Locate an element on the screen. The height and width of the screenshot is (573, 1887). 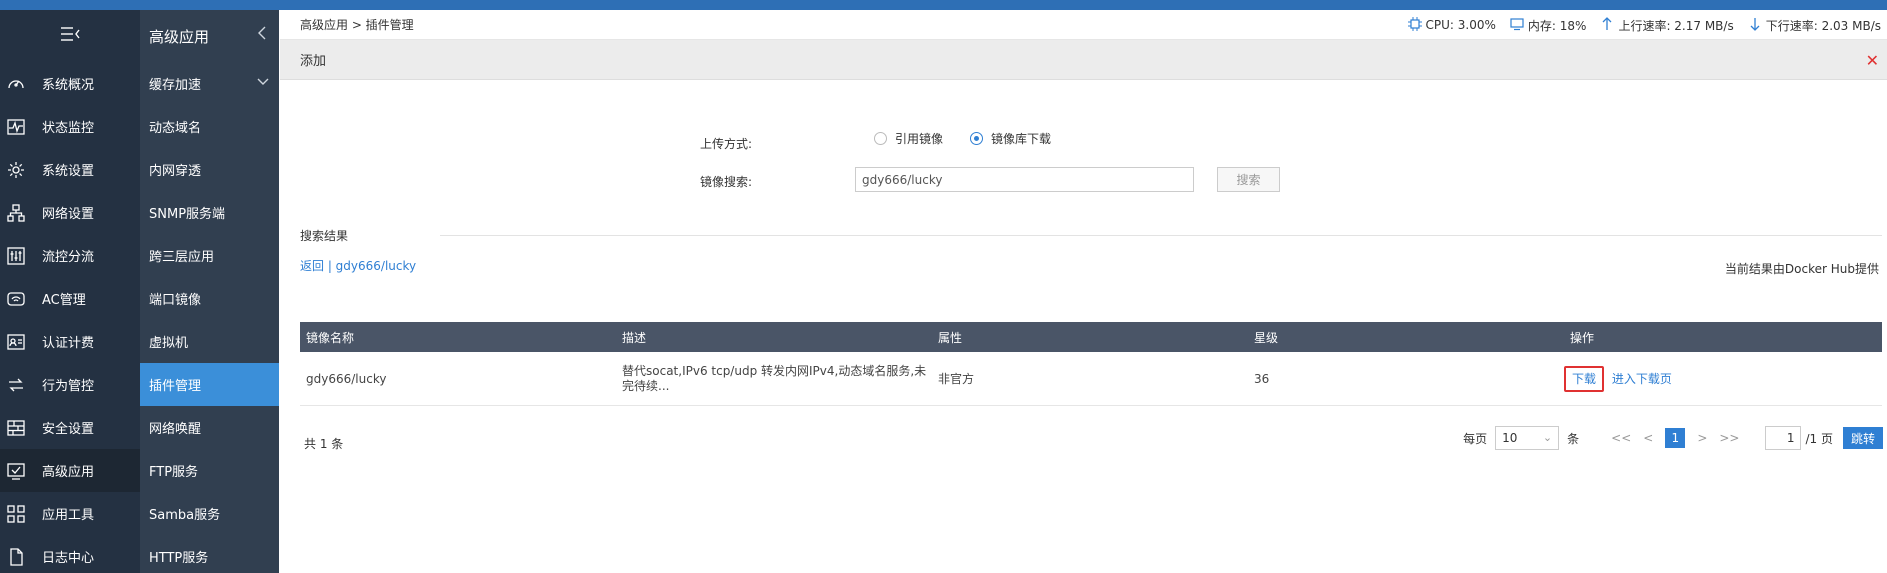
sidebar-item-label: 系统概况 is located at coordinates (68, 85).